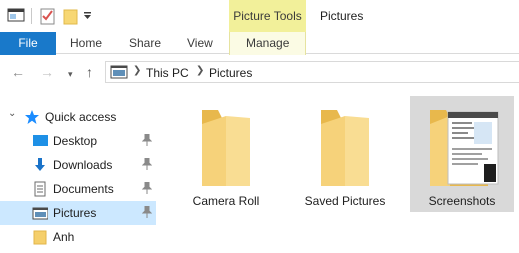  Describe the element at coordinates (145, 43) in the screenshot. I see `tab-share: Share` at that location.